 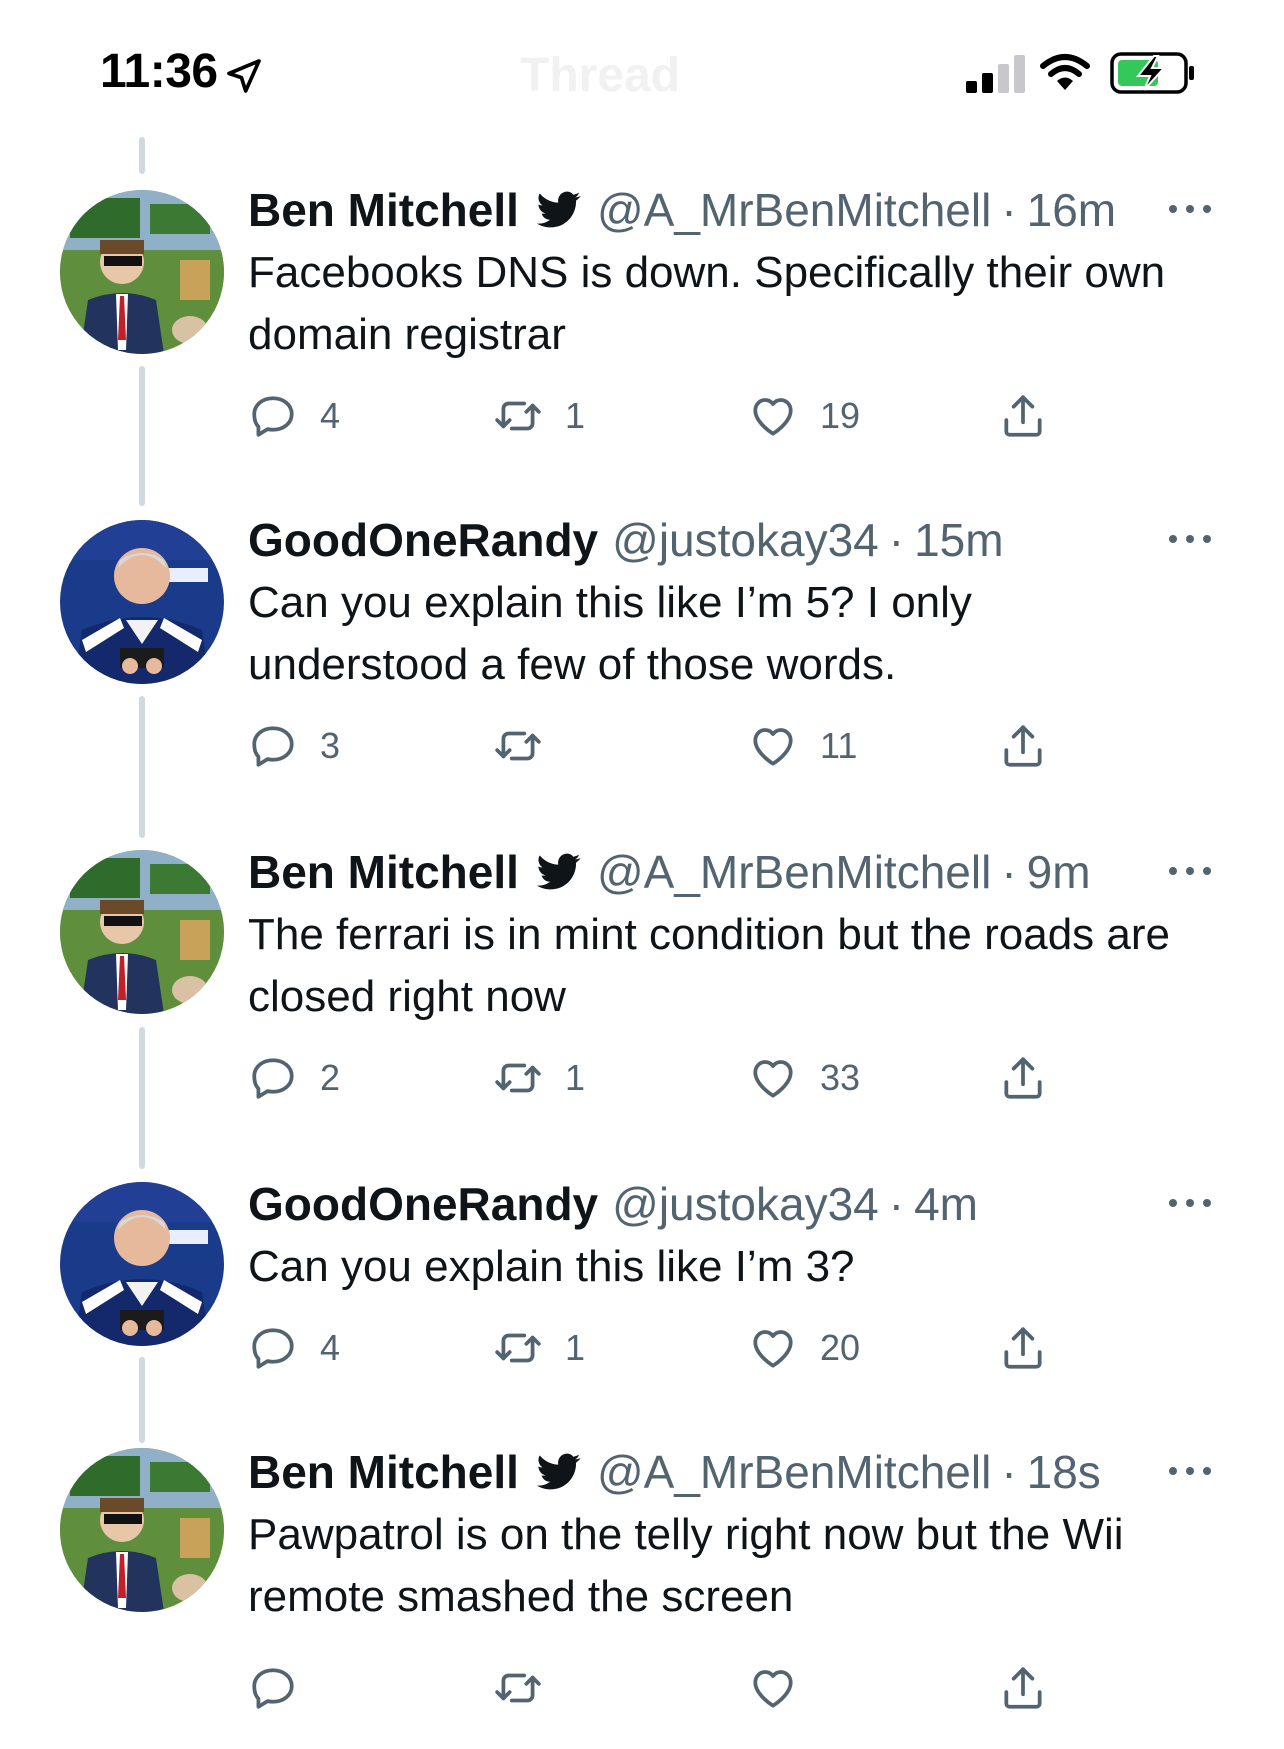 I want to click on tweet-header: GoodOneRandy @justokay34 · 4m, so click(x=613, y=1204).